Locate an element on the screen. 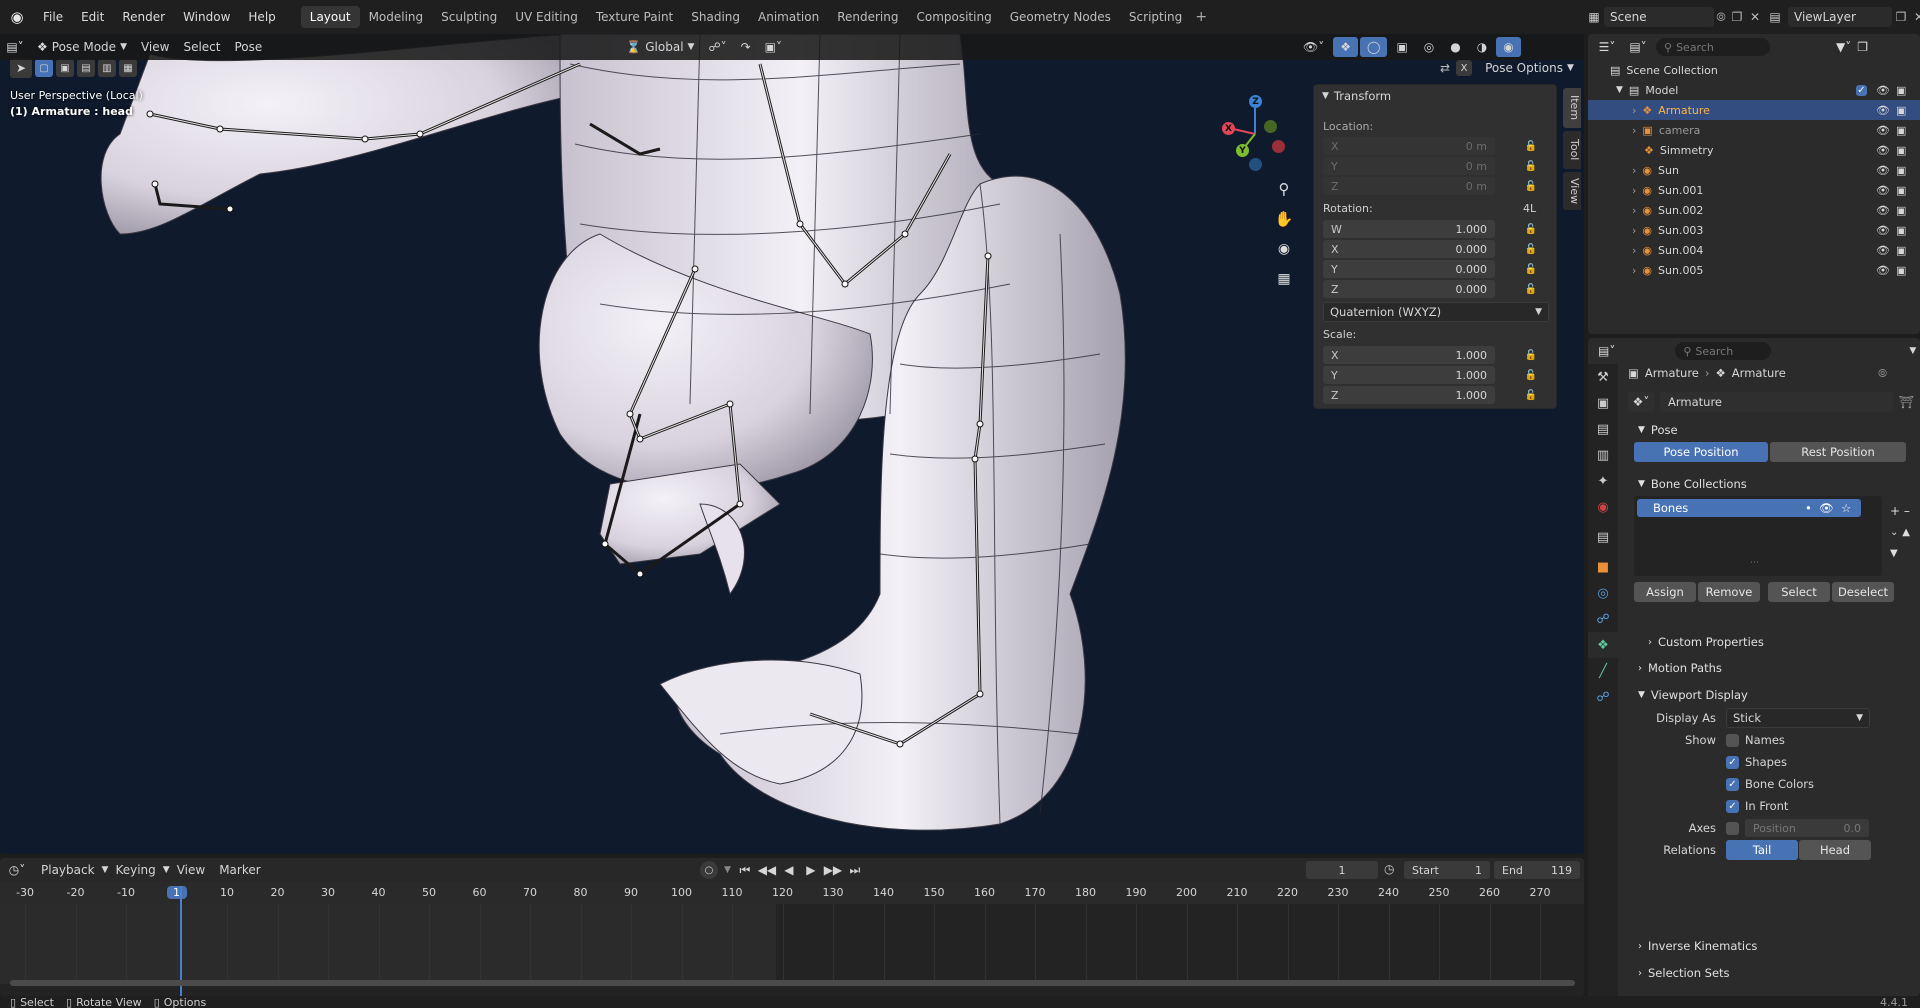 The image size is (1920, 1008). xray-icon: ▣ is located at coordinates (1401, 47).